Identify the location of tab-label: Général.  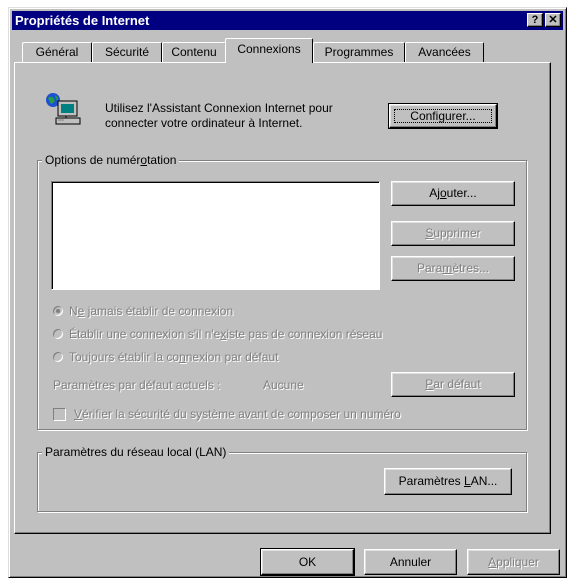
(57, 52).